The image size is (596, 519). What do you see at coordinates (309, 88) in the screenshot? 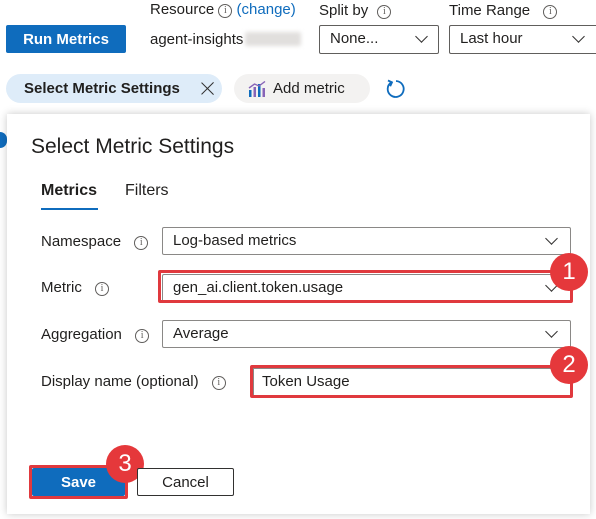
I see `add-metric-label: Add metric` at bounding box center [309, 88].